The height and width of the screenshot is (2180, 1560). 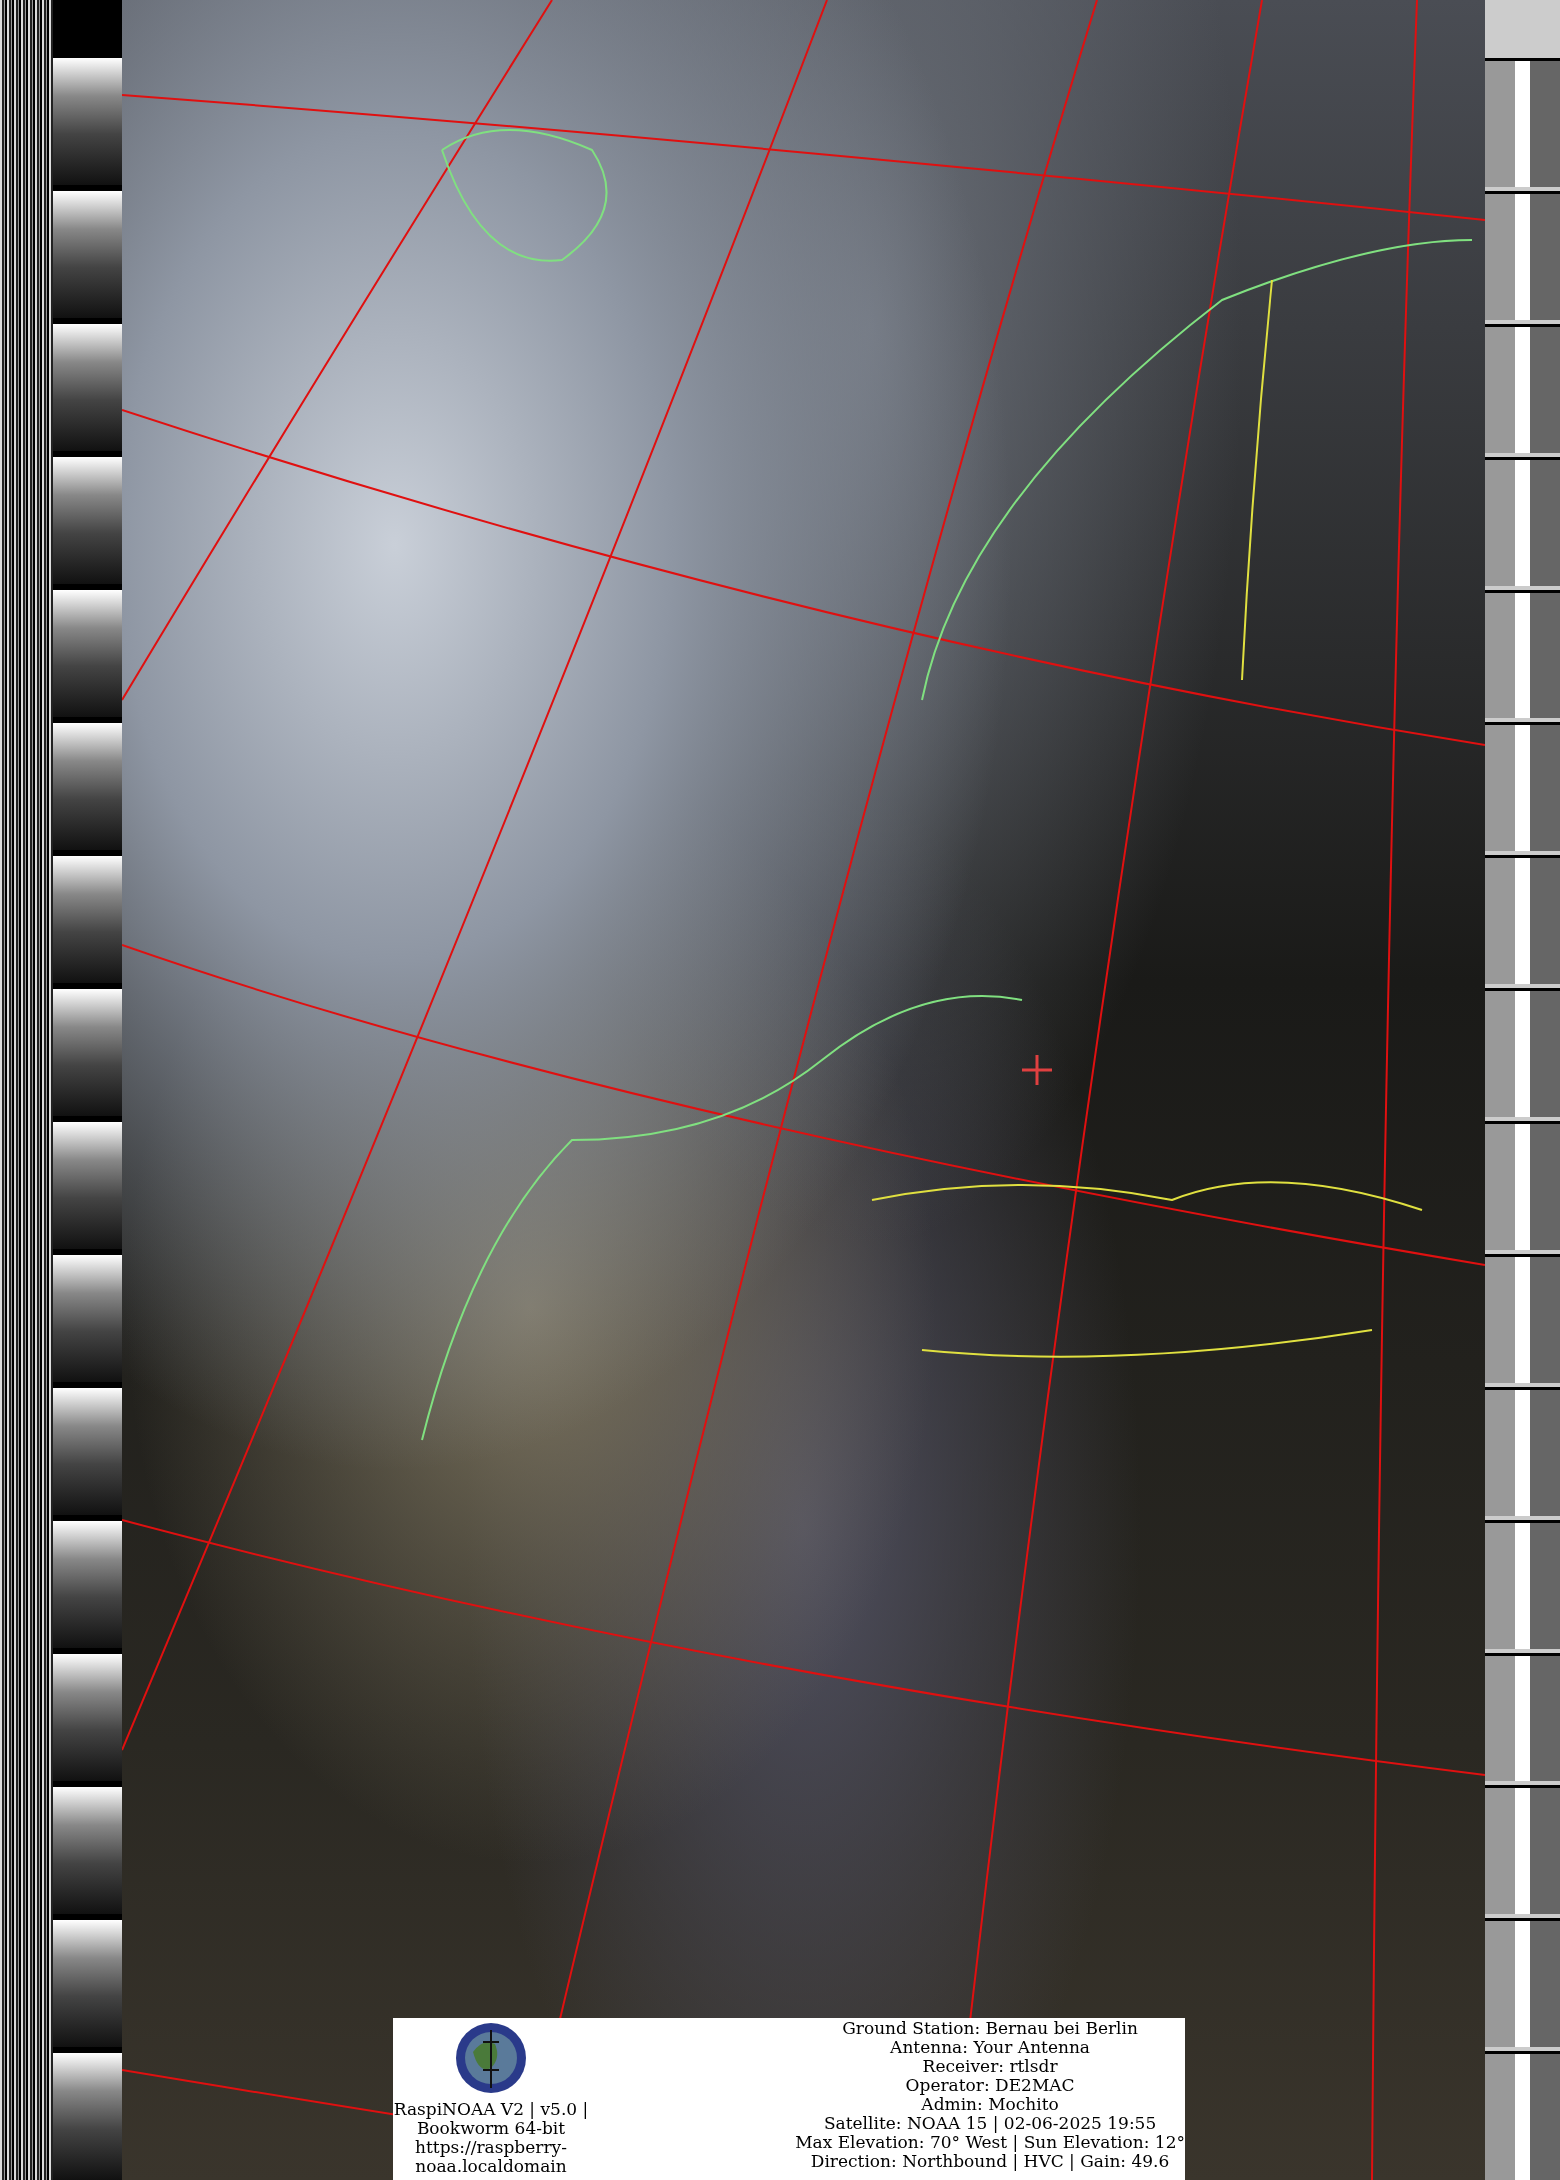 What do you see at coordinates (990, 2161) in the screenshot?
I see `pass-info-text: Direction: Northbound | HVC | Gain: 49.6` at bounding box center [990, 2161].